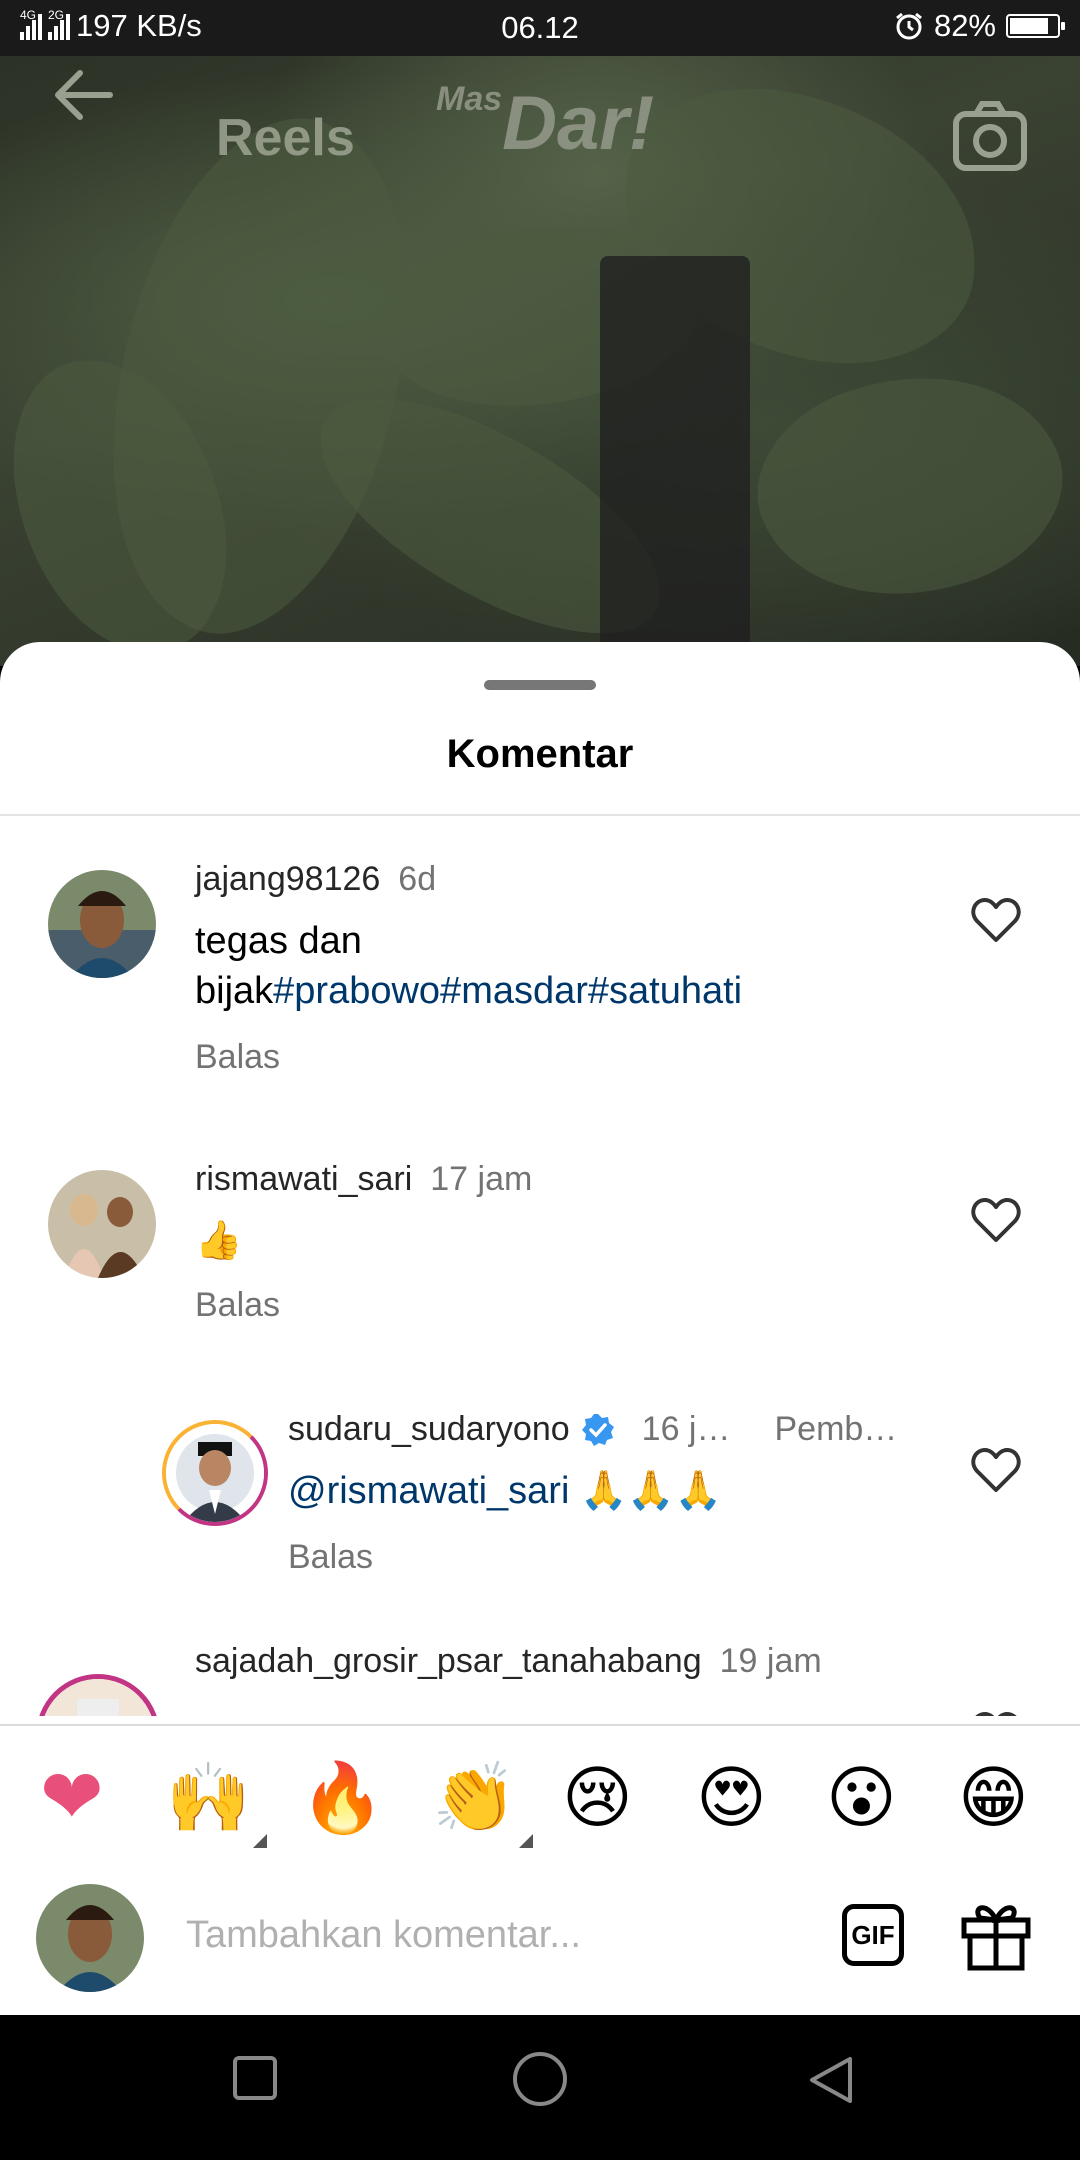 The width and height of the screenshot is (1080, 2160). What do you see at coordinates (90, 1938) in the screenshot?
I see `own-avatar` at bounding box center [90, 1938].